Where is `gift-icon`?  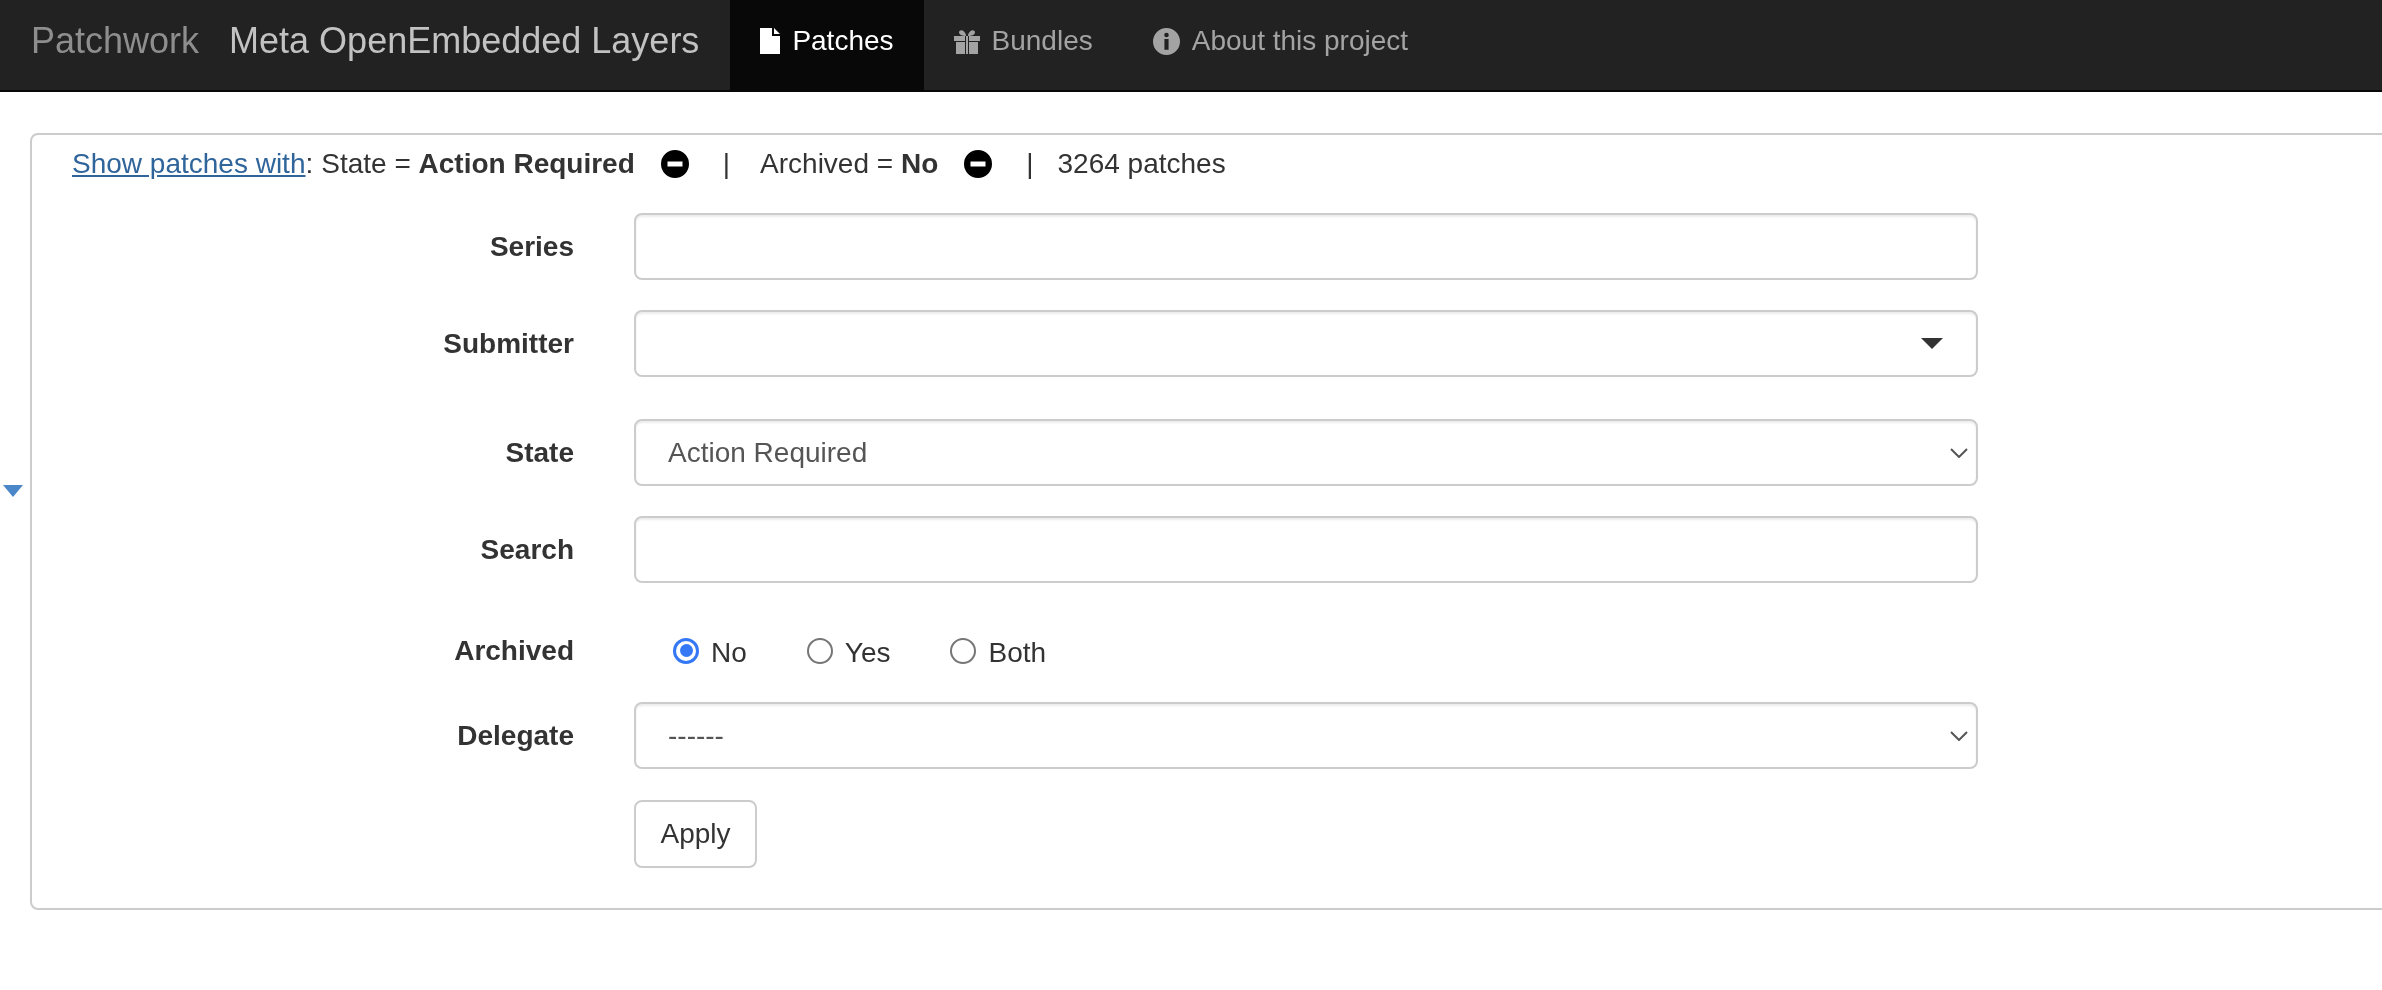 gift-icon is located at coordinates (966, 41).